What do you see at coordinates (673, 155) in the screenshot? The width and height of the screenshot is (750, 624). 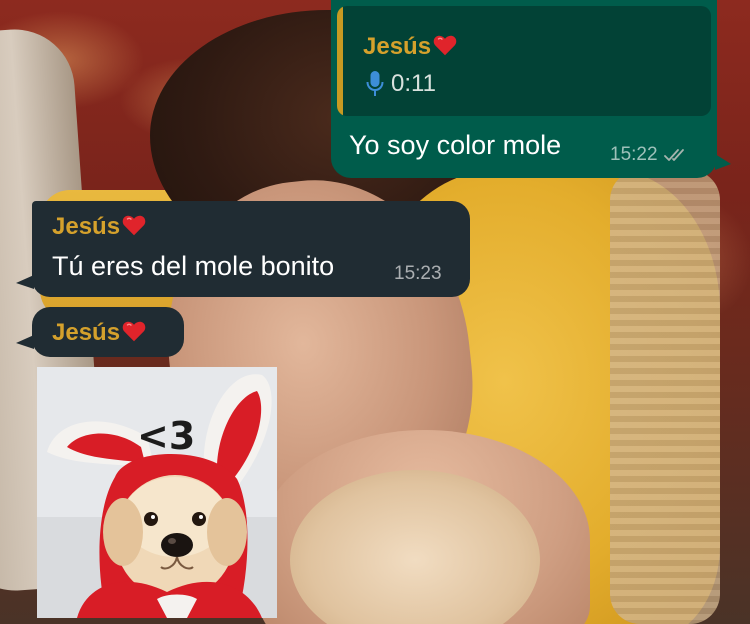 I see `double-check-icon` at bounding box center [673, 155].